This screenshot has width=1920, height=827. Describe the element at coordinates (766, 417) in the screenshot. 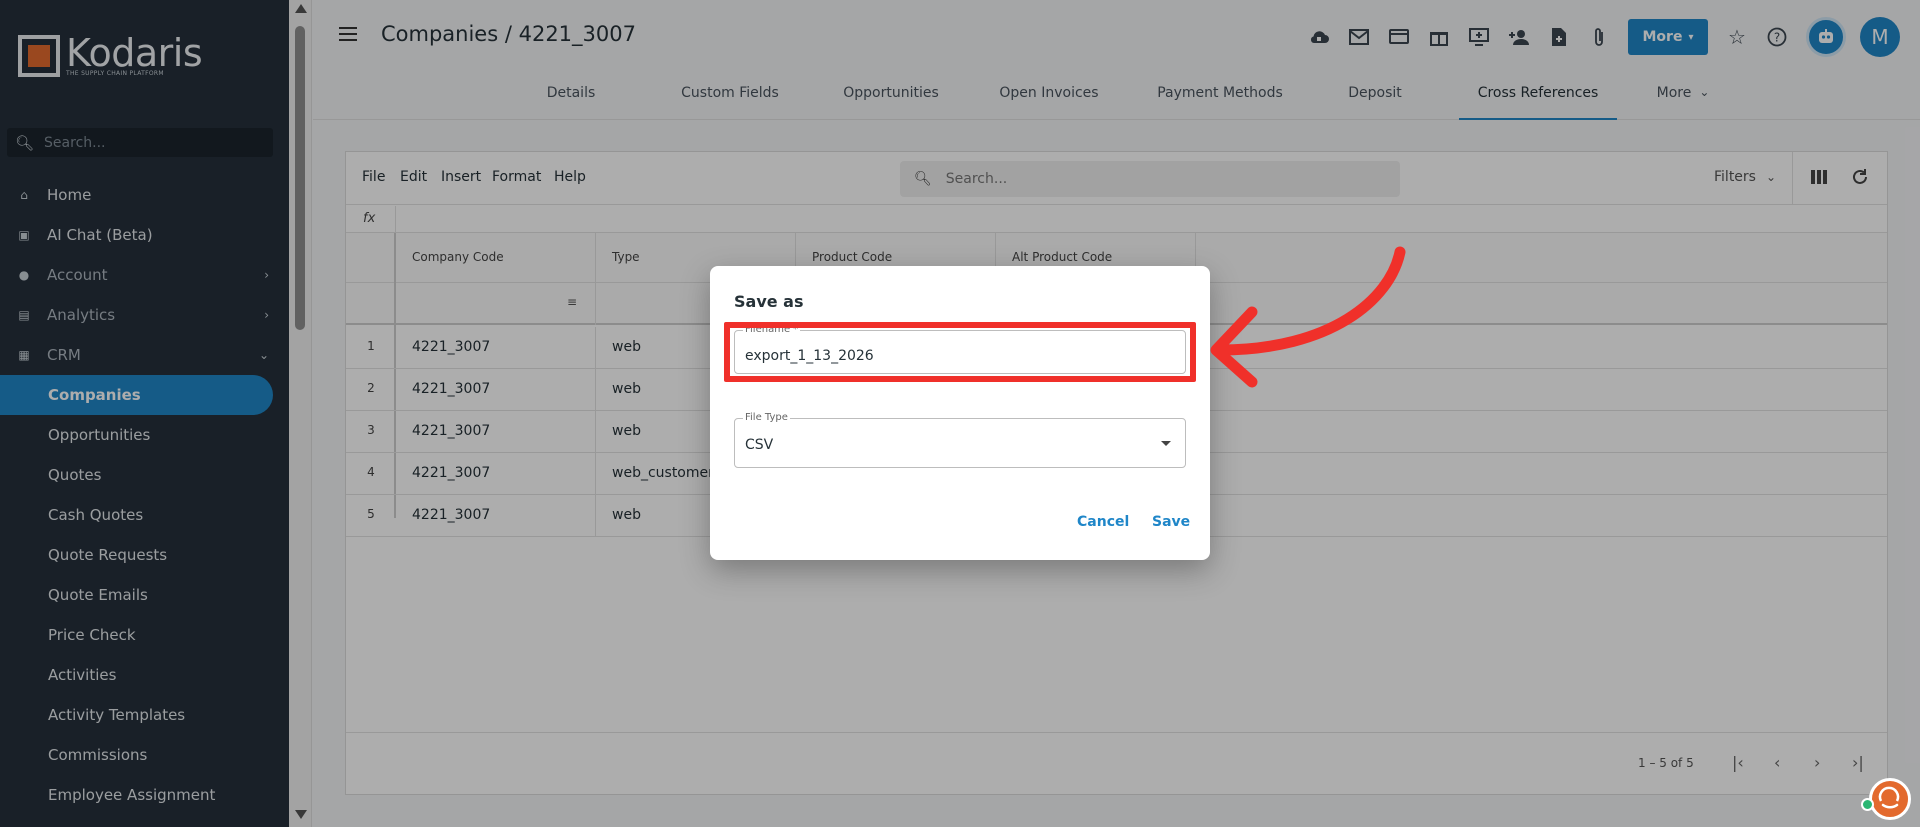

I see `file-type-label: File Type` at that location.